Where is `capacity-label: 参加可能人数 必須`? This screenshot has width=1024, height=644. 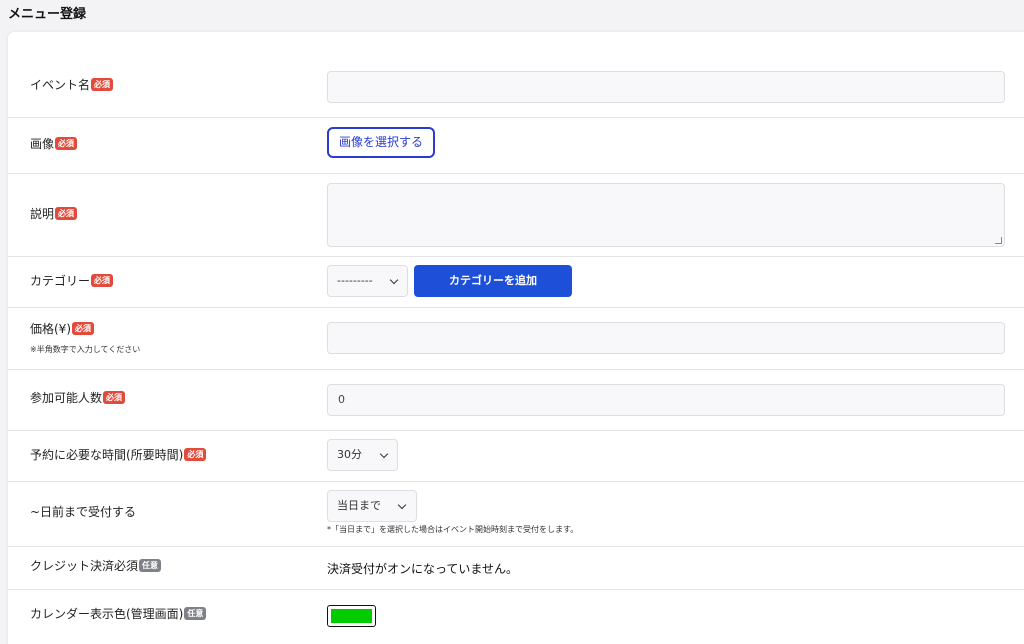 capacity-label: 参加可能人数 必須 is located at coordinates (78, 397).